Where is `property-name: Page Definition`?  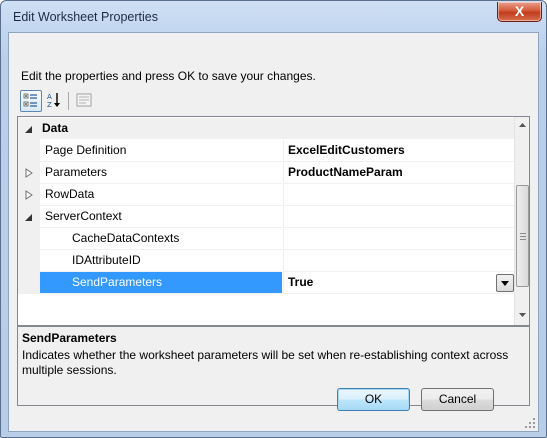
property-name: Page Definition is located at coordinates (161, 151).